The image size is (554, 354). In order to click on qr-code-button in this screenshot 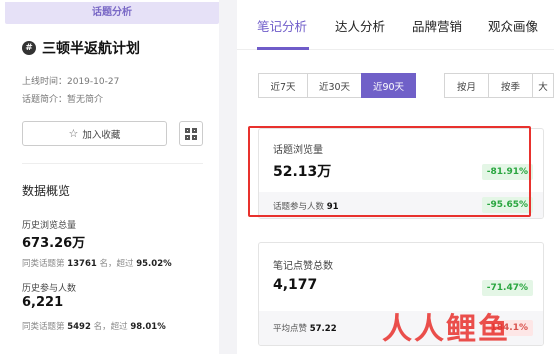, I will do `click(191, 133)`.